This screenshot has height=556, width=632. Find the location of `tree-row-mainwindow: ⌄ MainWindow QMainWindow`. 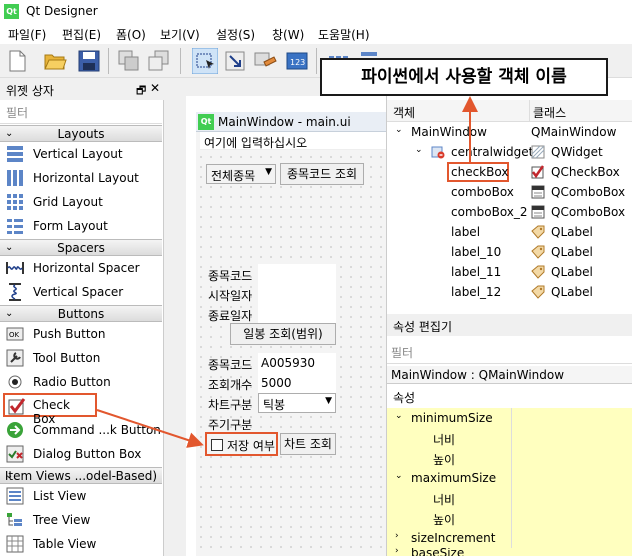

tree-row-mainwindow: ⌄ MainWindow QMainWindow is located at coordinates (509, 132).